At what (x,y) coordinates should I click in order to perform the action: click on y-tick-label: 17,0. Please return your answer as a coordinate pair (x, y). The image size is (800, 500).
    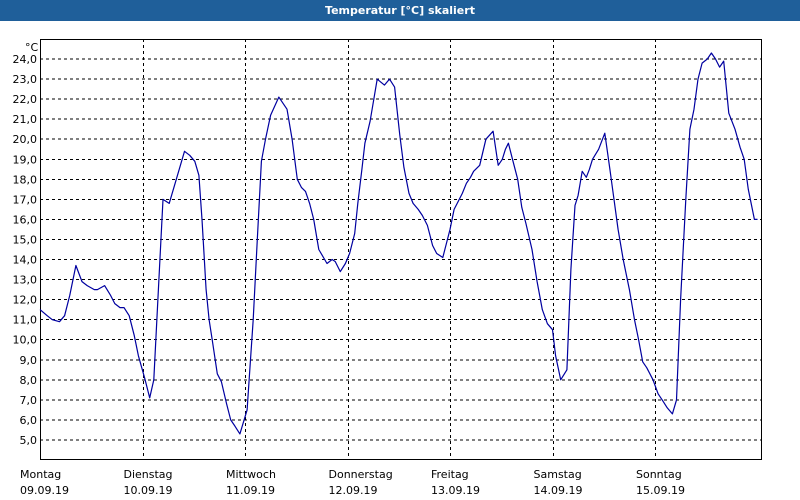
    Looking at the image, I should click on (25, 199).